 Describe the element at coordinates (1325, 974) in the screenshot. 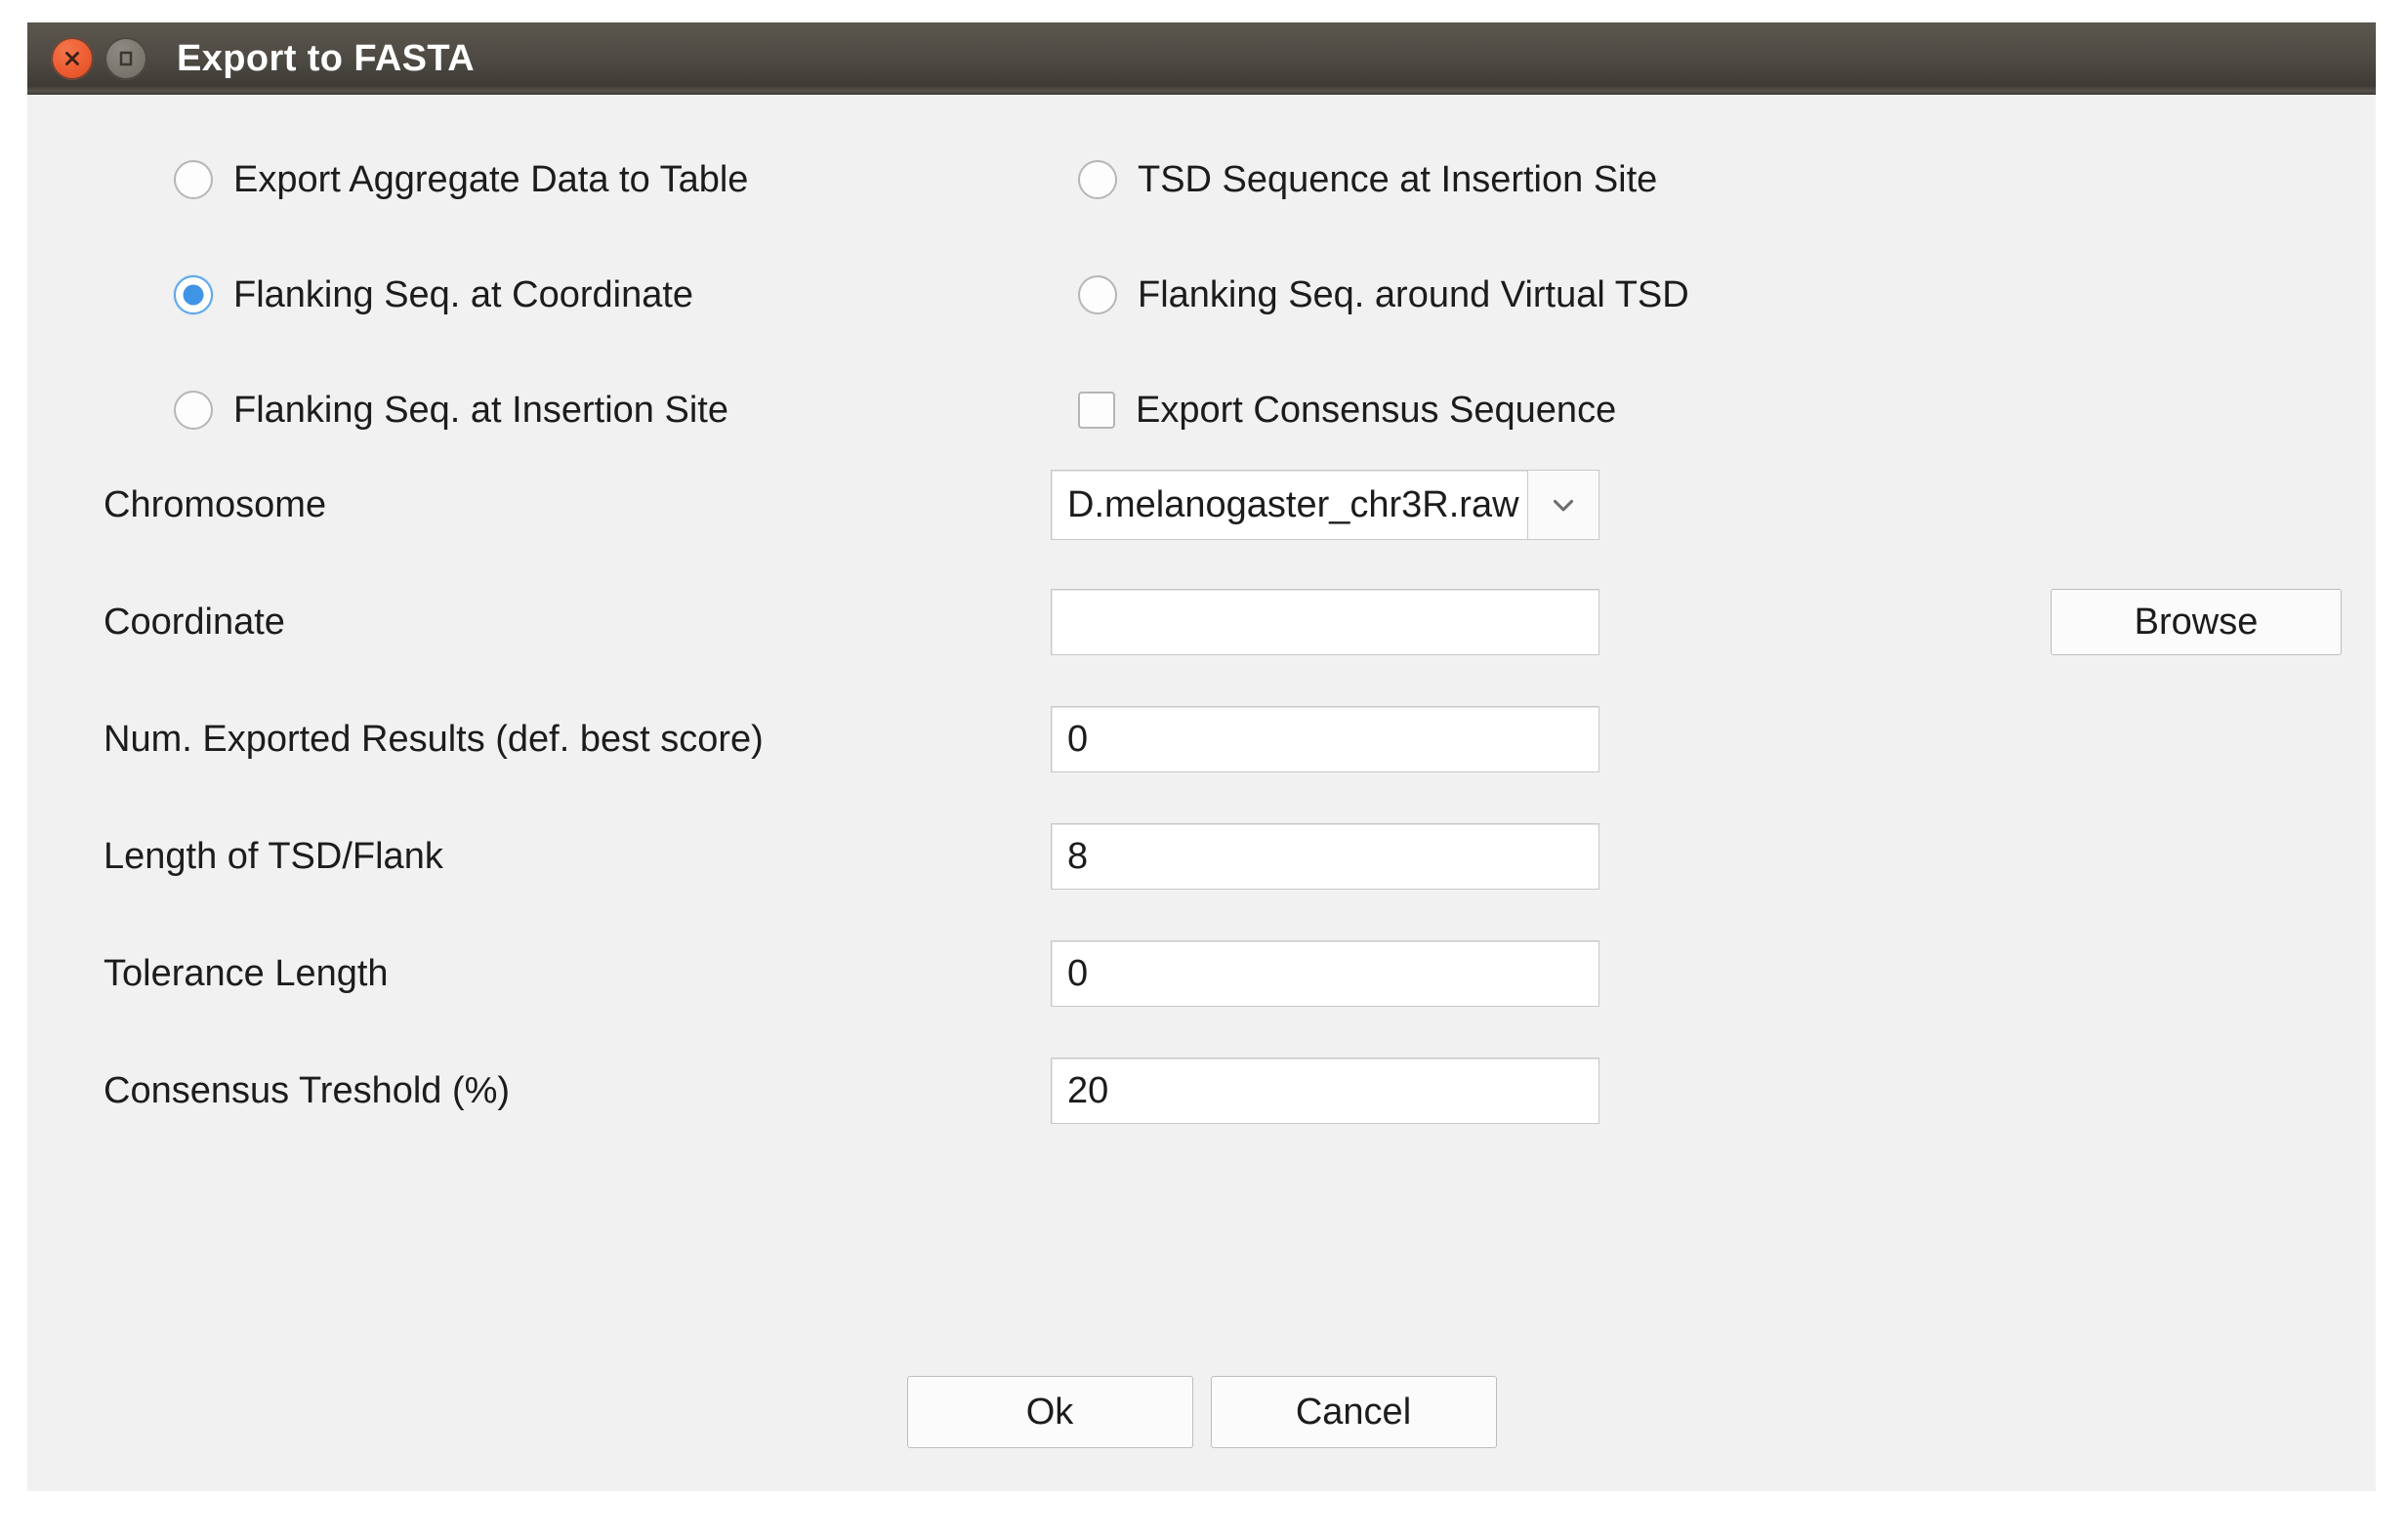

I see `tolerance-length-input: 0` at that location.